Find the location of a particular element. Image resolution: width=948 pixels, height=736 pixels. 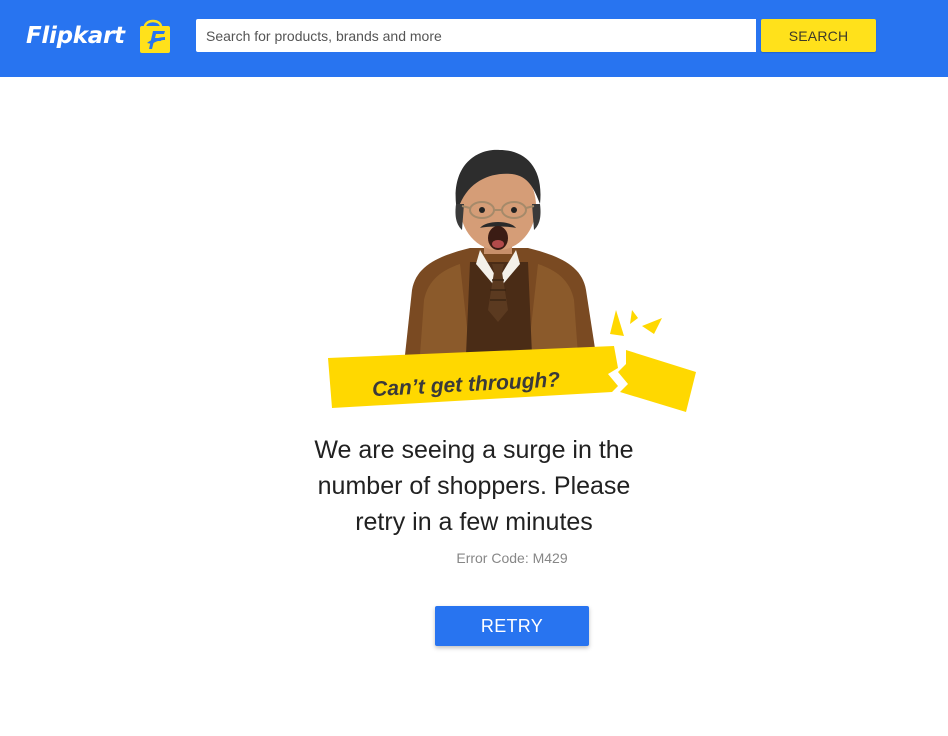

message-line-2: number of shoppers. Please is located at coordinates (474, 486).